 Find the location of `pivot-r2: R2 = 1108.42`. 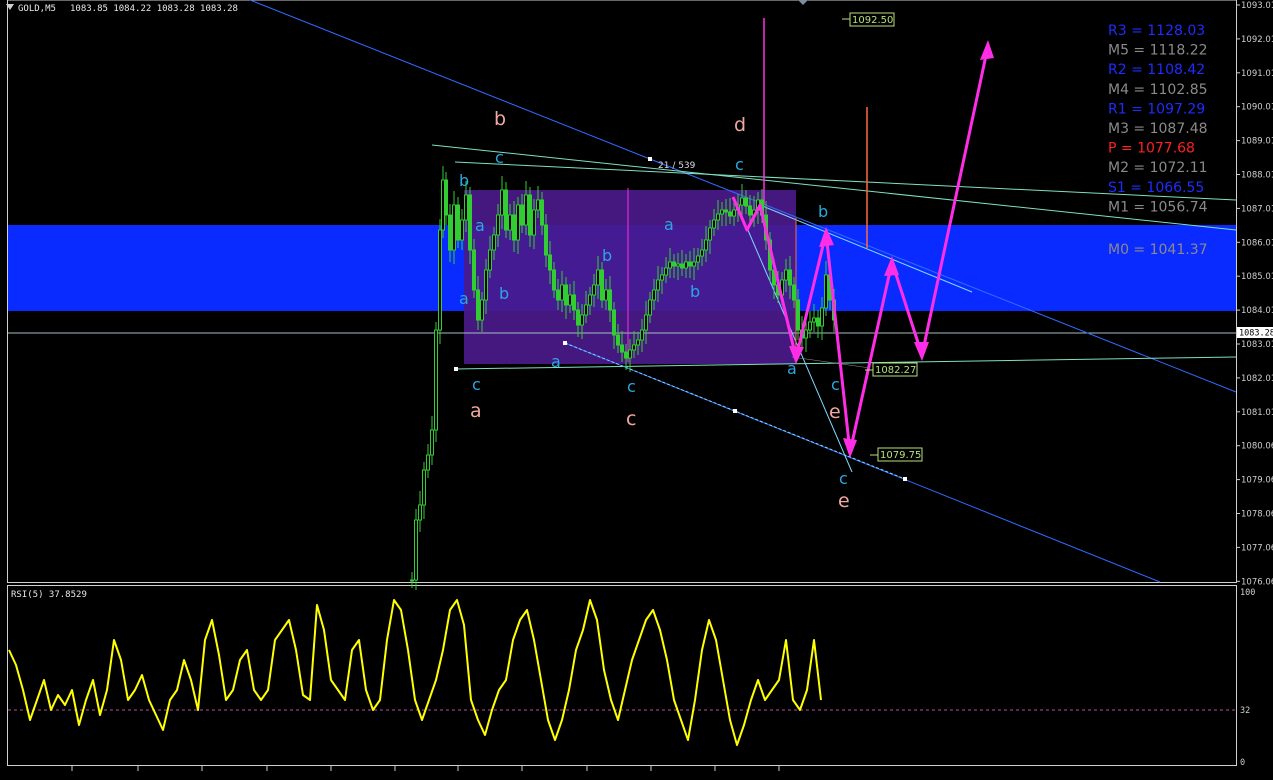

pivot-r2: R2 = 1108.42 is located at coordinates (1156, 70).